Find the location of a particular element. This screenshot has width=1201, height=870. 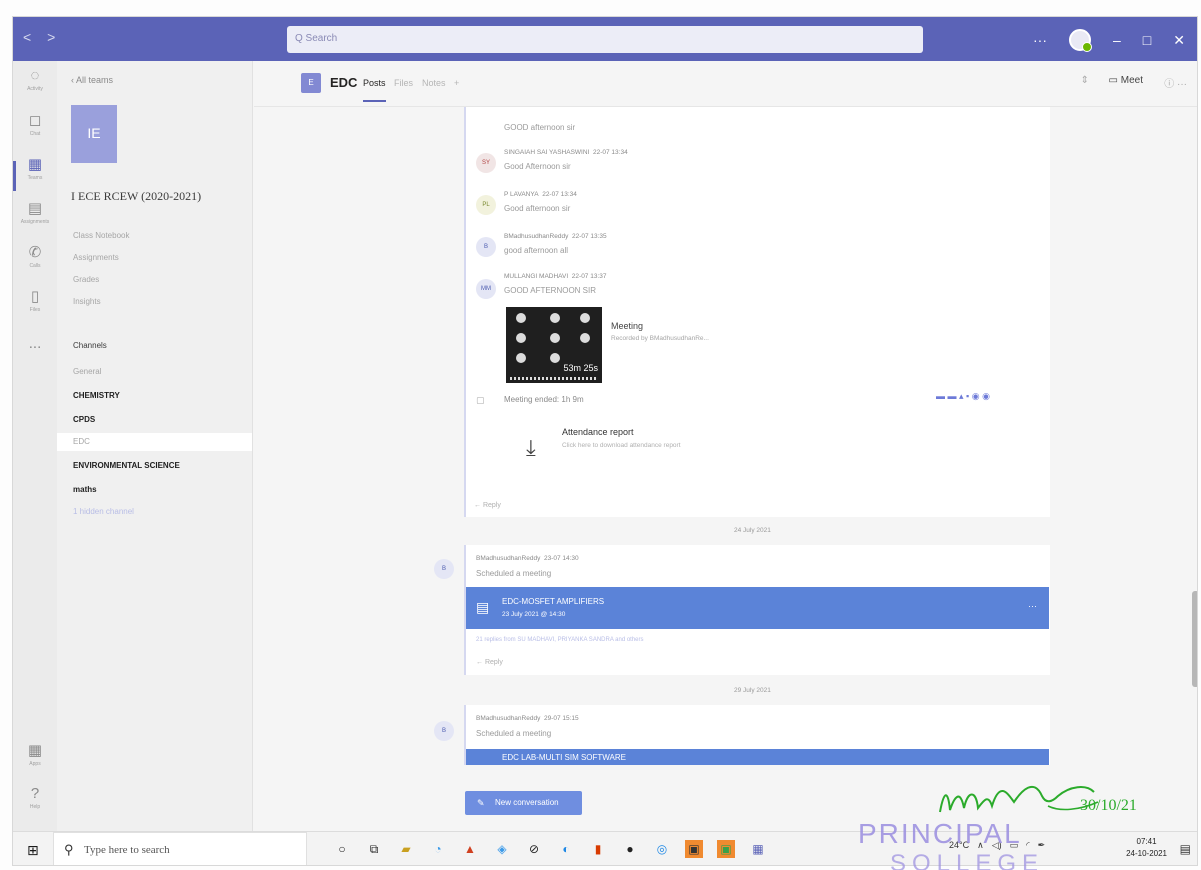

compose-icon: ✎ is located at coordinates (481, 803).